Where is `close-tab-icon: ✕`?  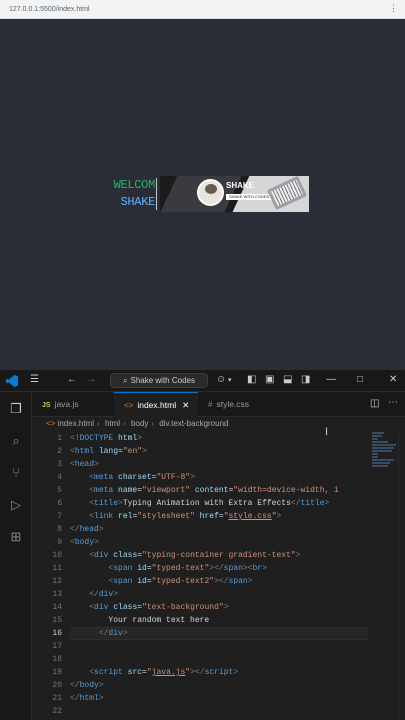 close-tab-icon: ✕ is located at coordinates (185, 405).